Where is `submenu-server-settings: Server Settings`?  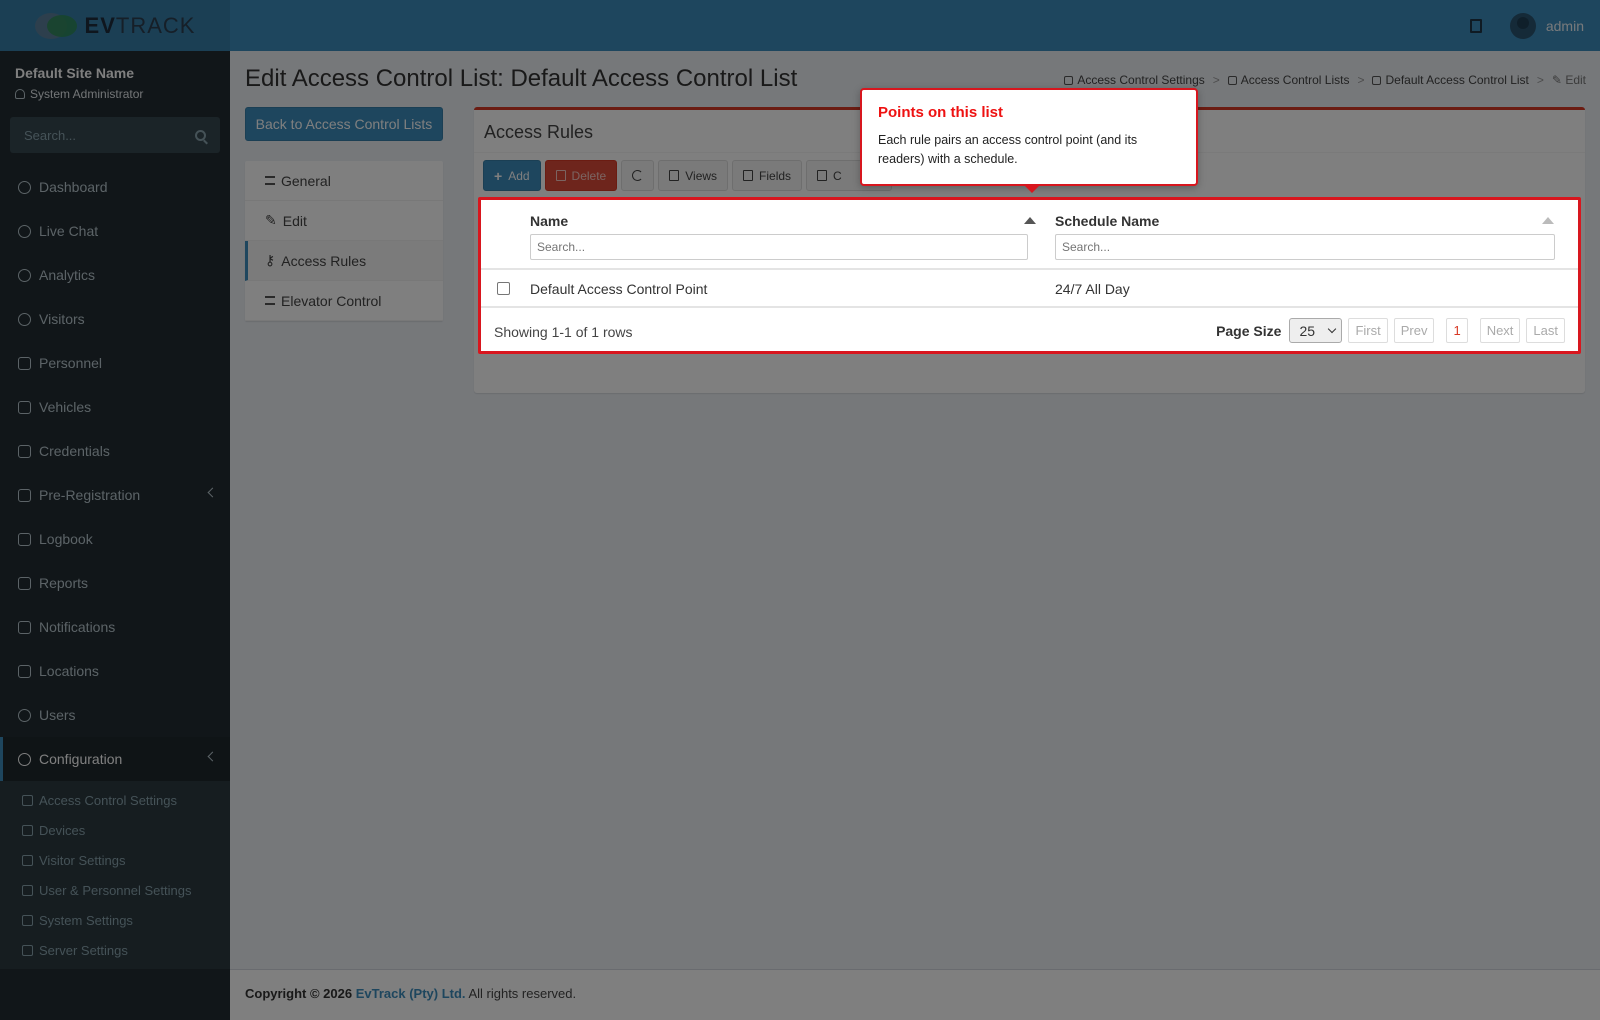 submenu-server-settings: Server Settings is located at coordinates (115, 950).